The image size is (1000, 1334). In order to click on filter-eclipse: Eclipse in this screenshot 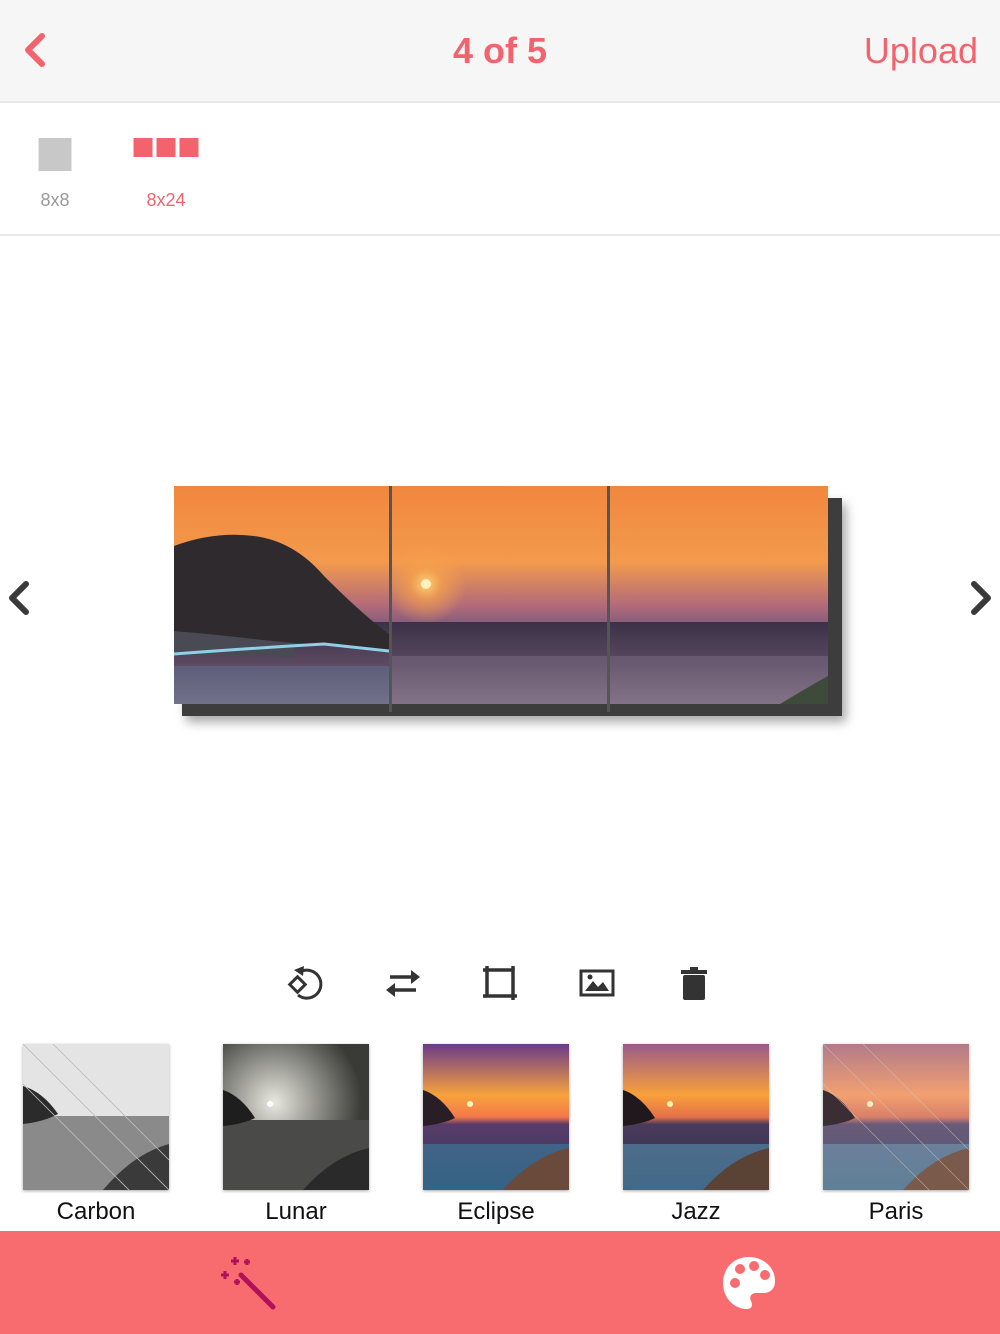, I will do `click(496, 1135)`.